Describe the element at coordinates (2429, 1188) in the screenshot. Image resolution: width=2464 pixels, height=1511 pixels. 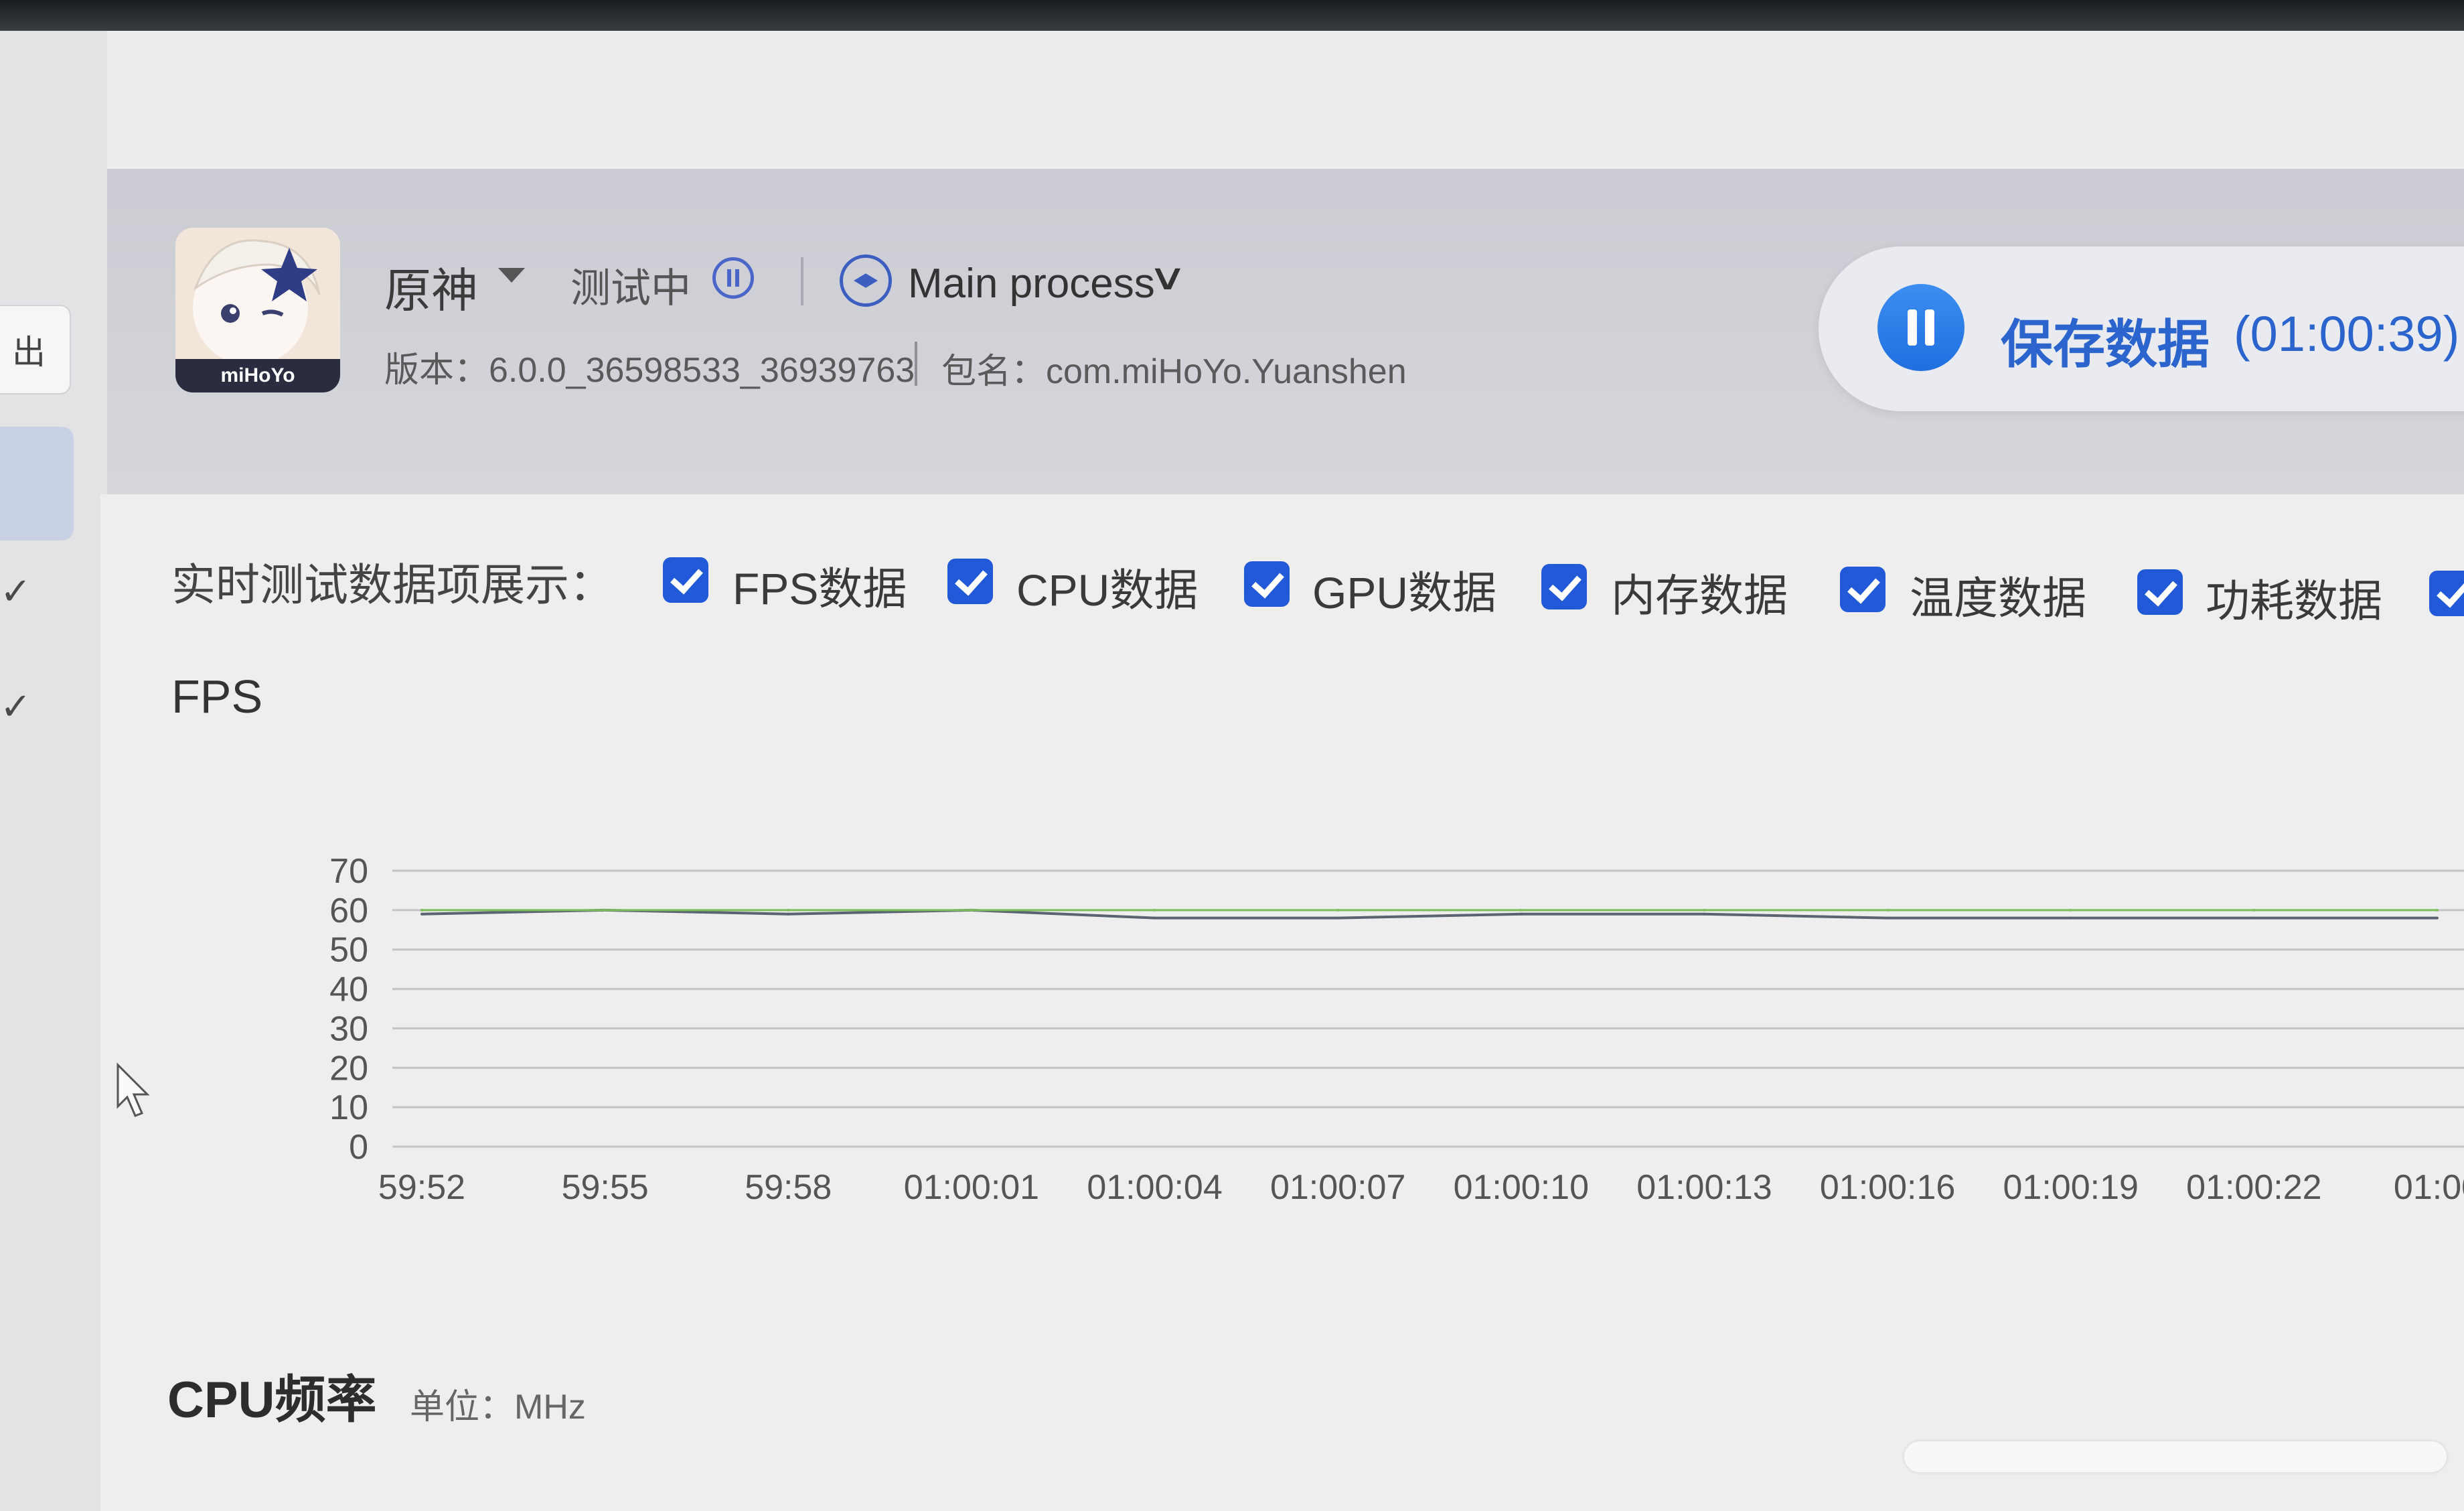
I see `x-tick-label: 01:00` at that location.